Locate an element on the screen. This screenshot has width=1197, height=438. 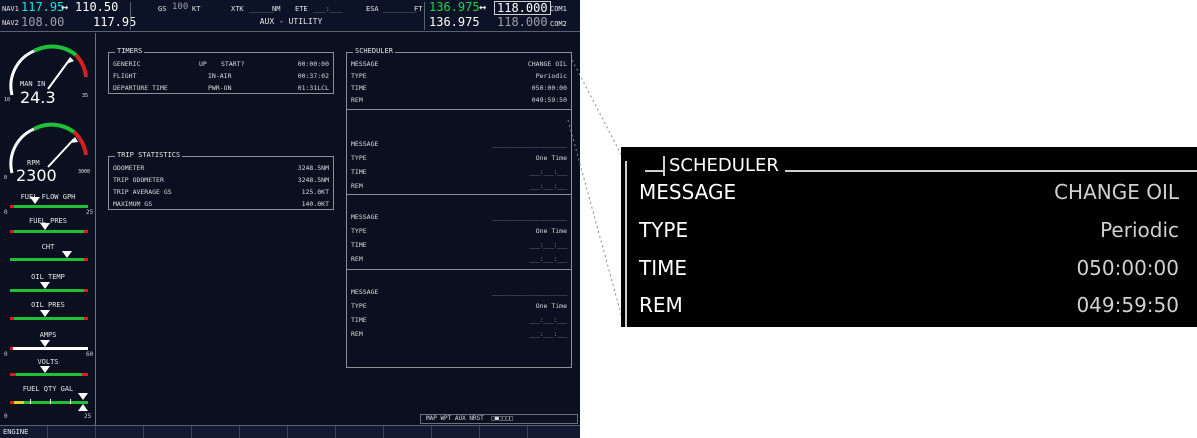
inset-title-corner is located at coordinates (653, 171).